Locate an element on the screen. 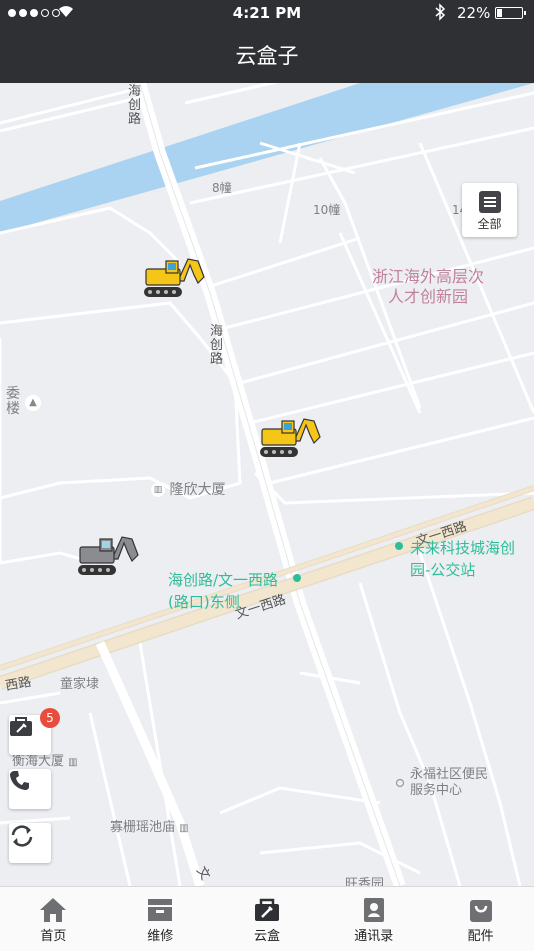 The height and width of the screenshot is (951, 534). tab-contacts: 通讯录 is located at coordinates (373, 919).